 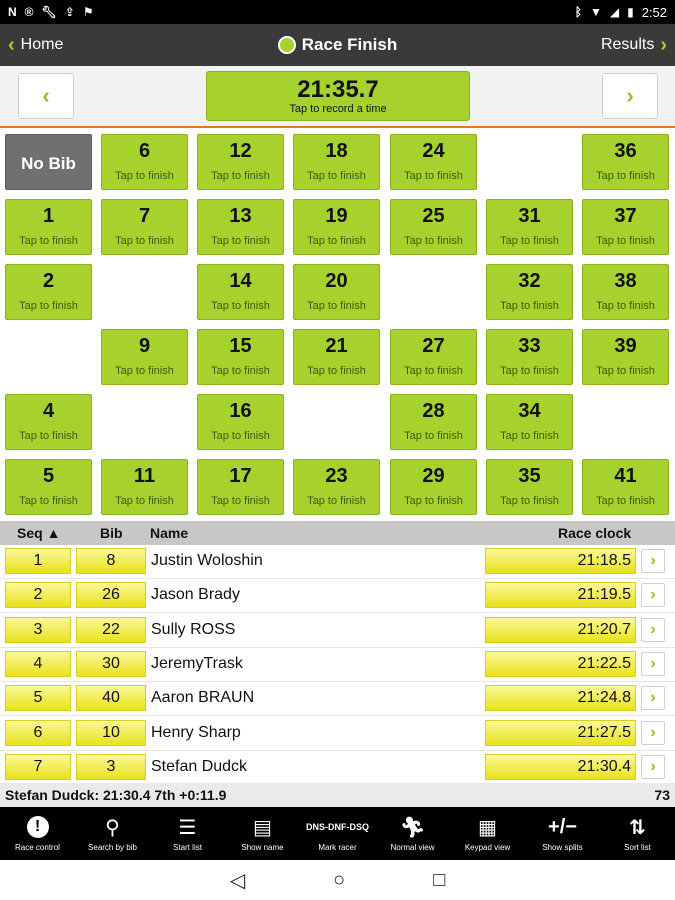 What do you see at coordinates (38, 766) in the screenshot?
I see `seq-cell: 7` at bounding box center [38, 766].